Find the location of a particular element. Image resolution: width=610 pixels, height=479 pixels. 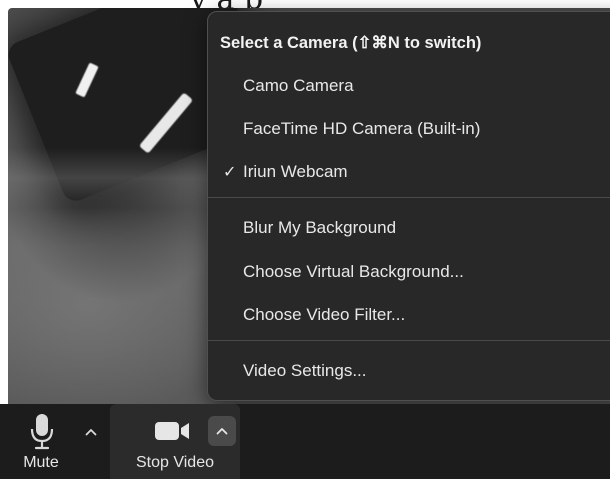

video-camera-icon is located at coordinates (174, 431).